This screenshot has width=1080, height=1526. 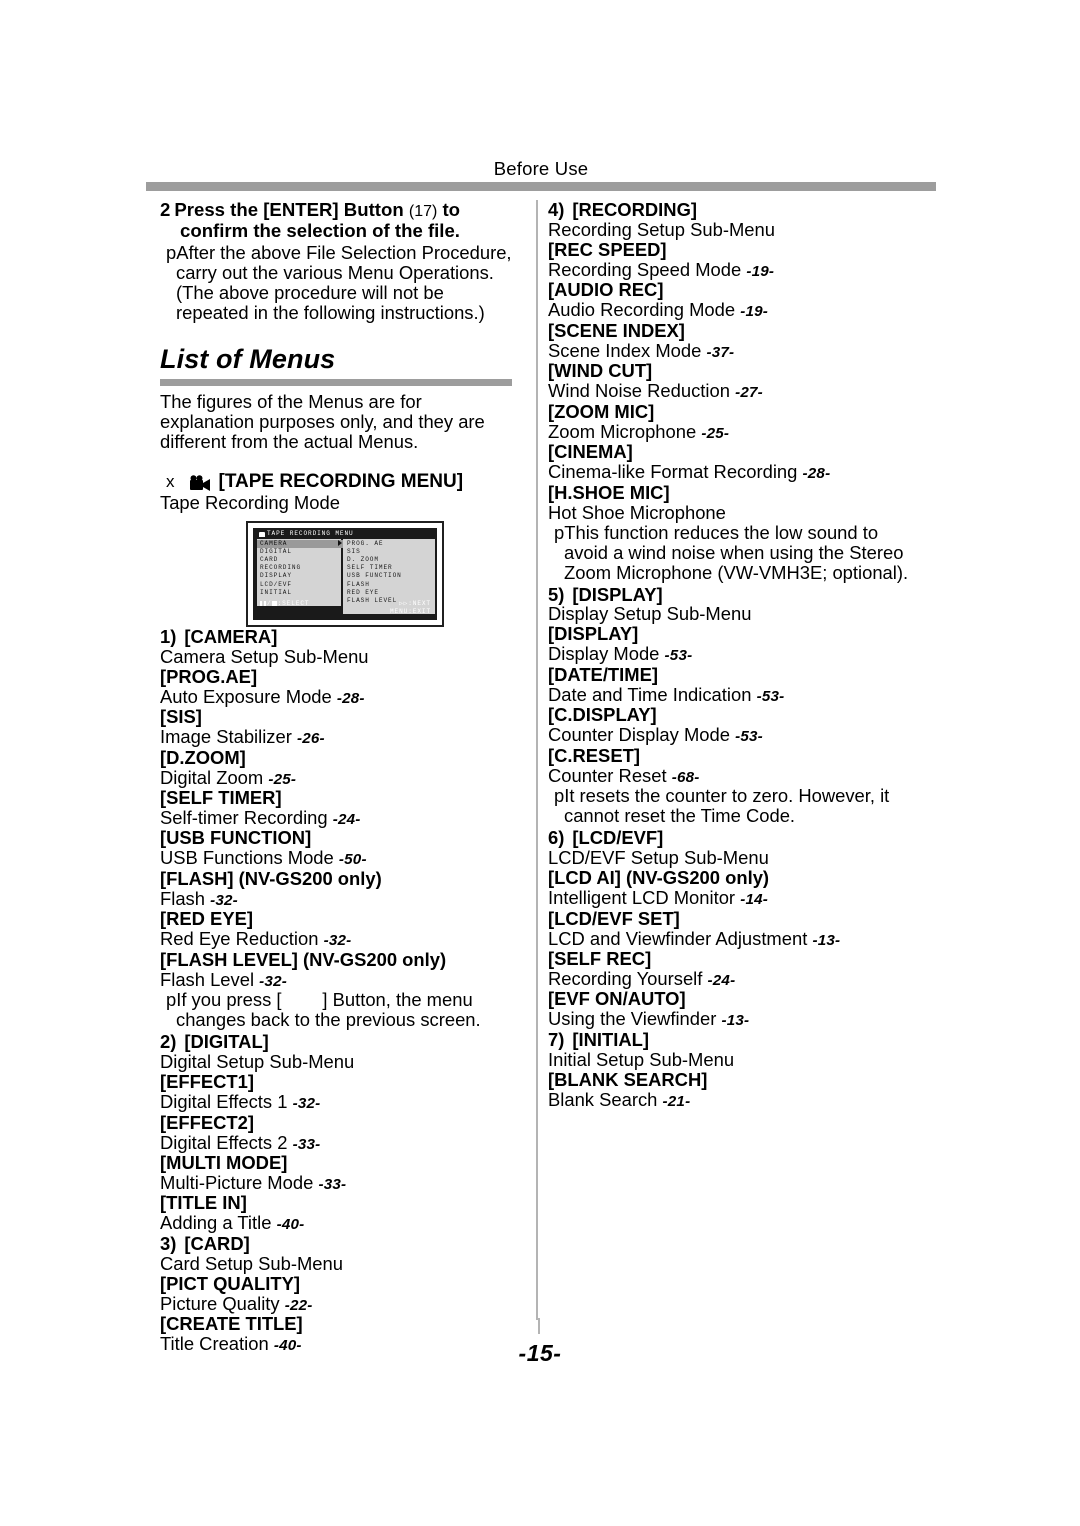 I want to click on osd-left-item: INITIAL, so click(x=300, y=593).